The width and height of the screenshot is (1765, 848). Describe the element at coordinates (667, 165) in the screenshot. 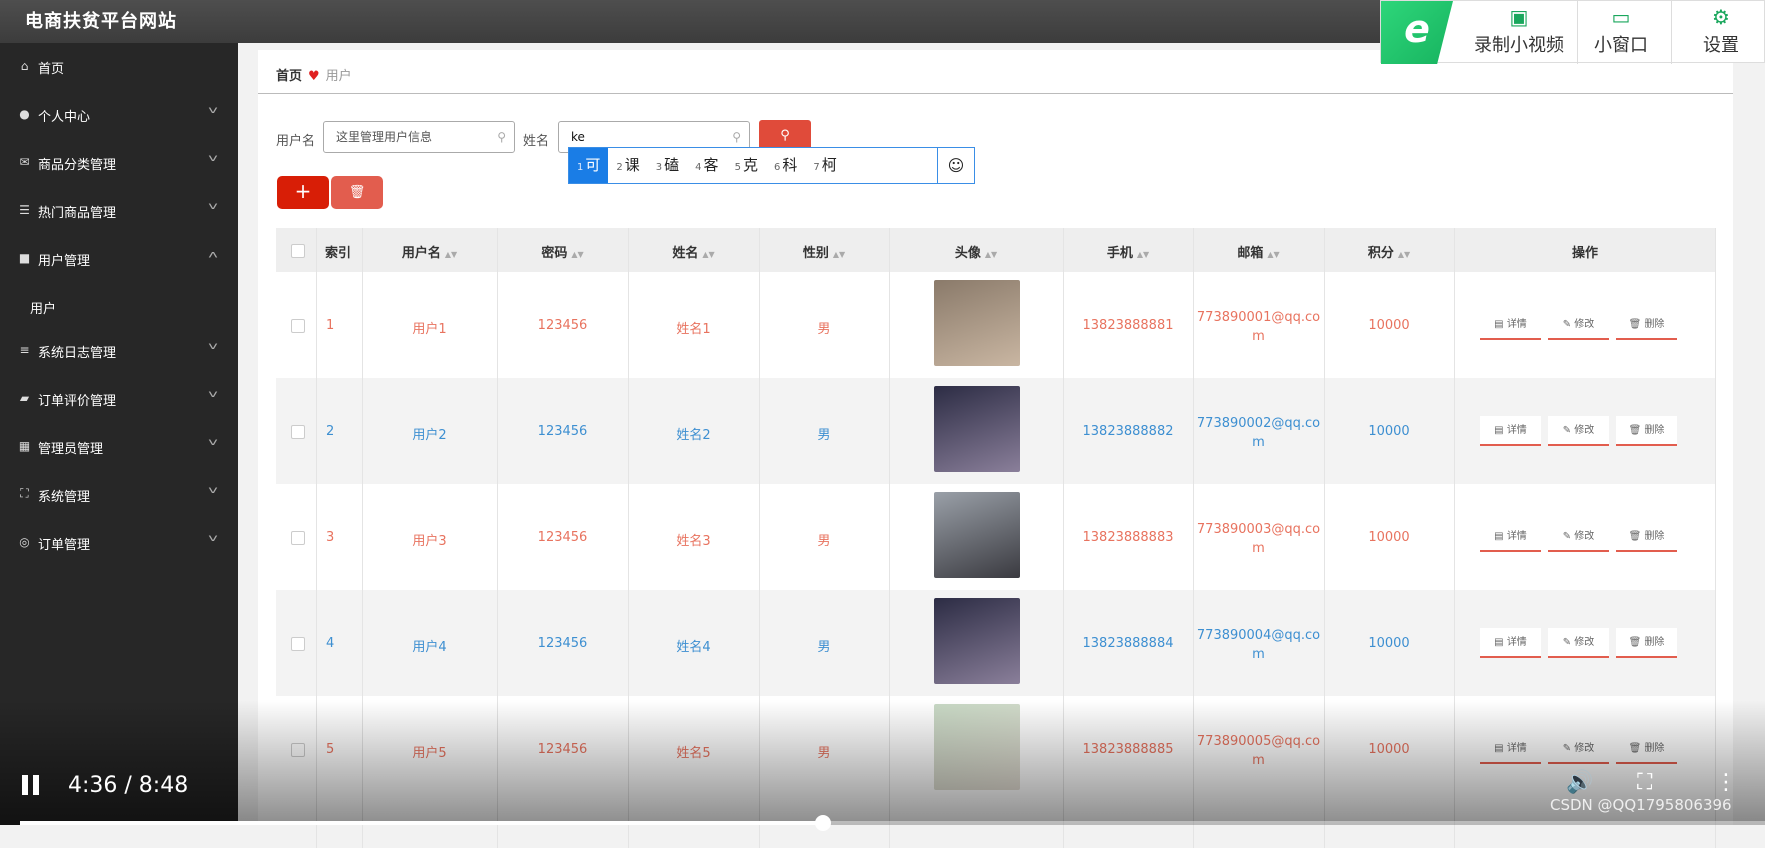

I see `ime-candidate: 3磕` at that location.